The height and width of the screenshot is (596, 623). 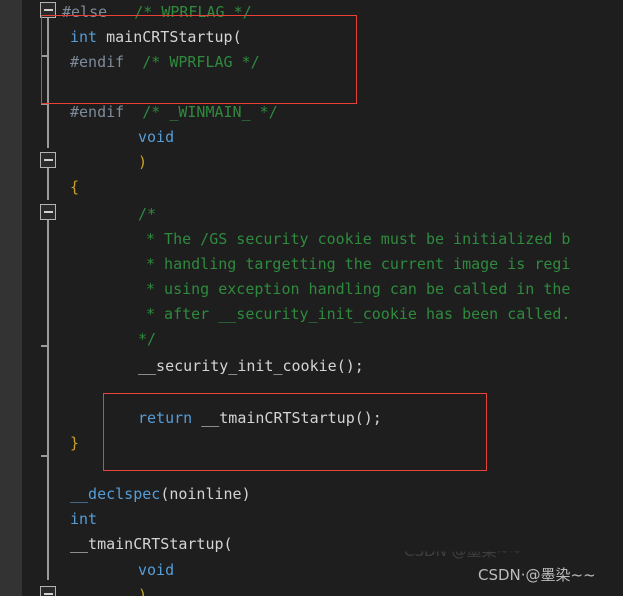 I want to click on editor-gutter-outer, so click(x=11, y=298).